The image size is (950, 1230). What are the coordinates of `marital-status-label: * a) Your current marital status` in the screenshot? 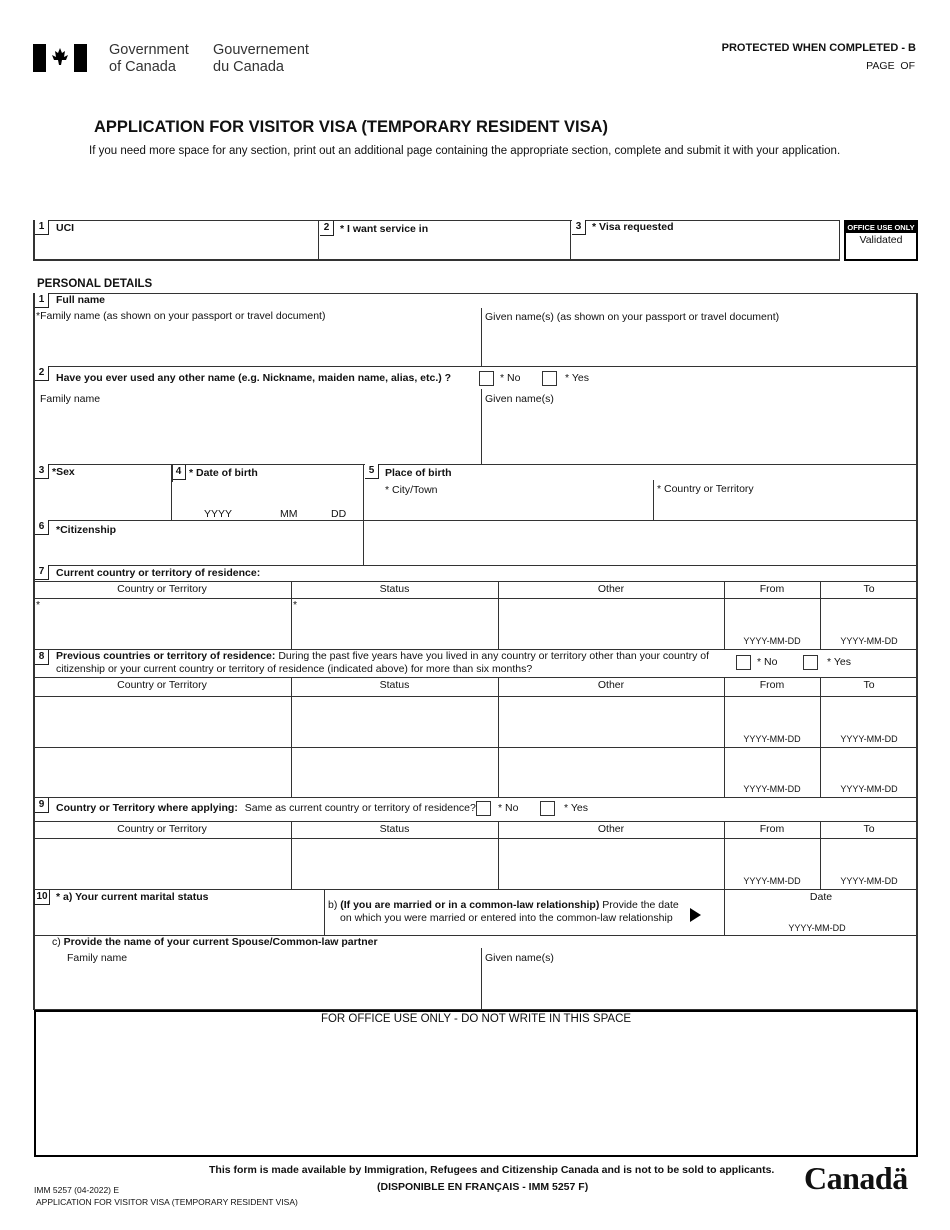 It's located at (132, 897).